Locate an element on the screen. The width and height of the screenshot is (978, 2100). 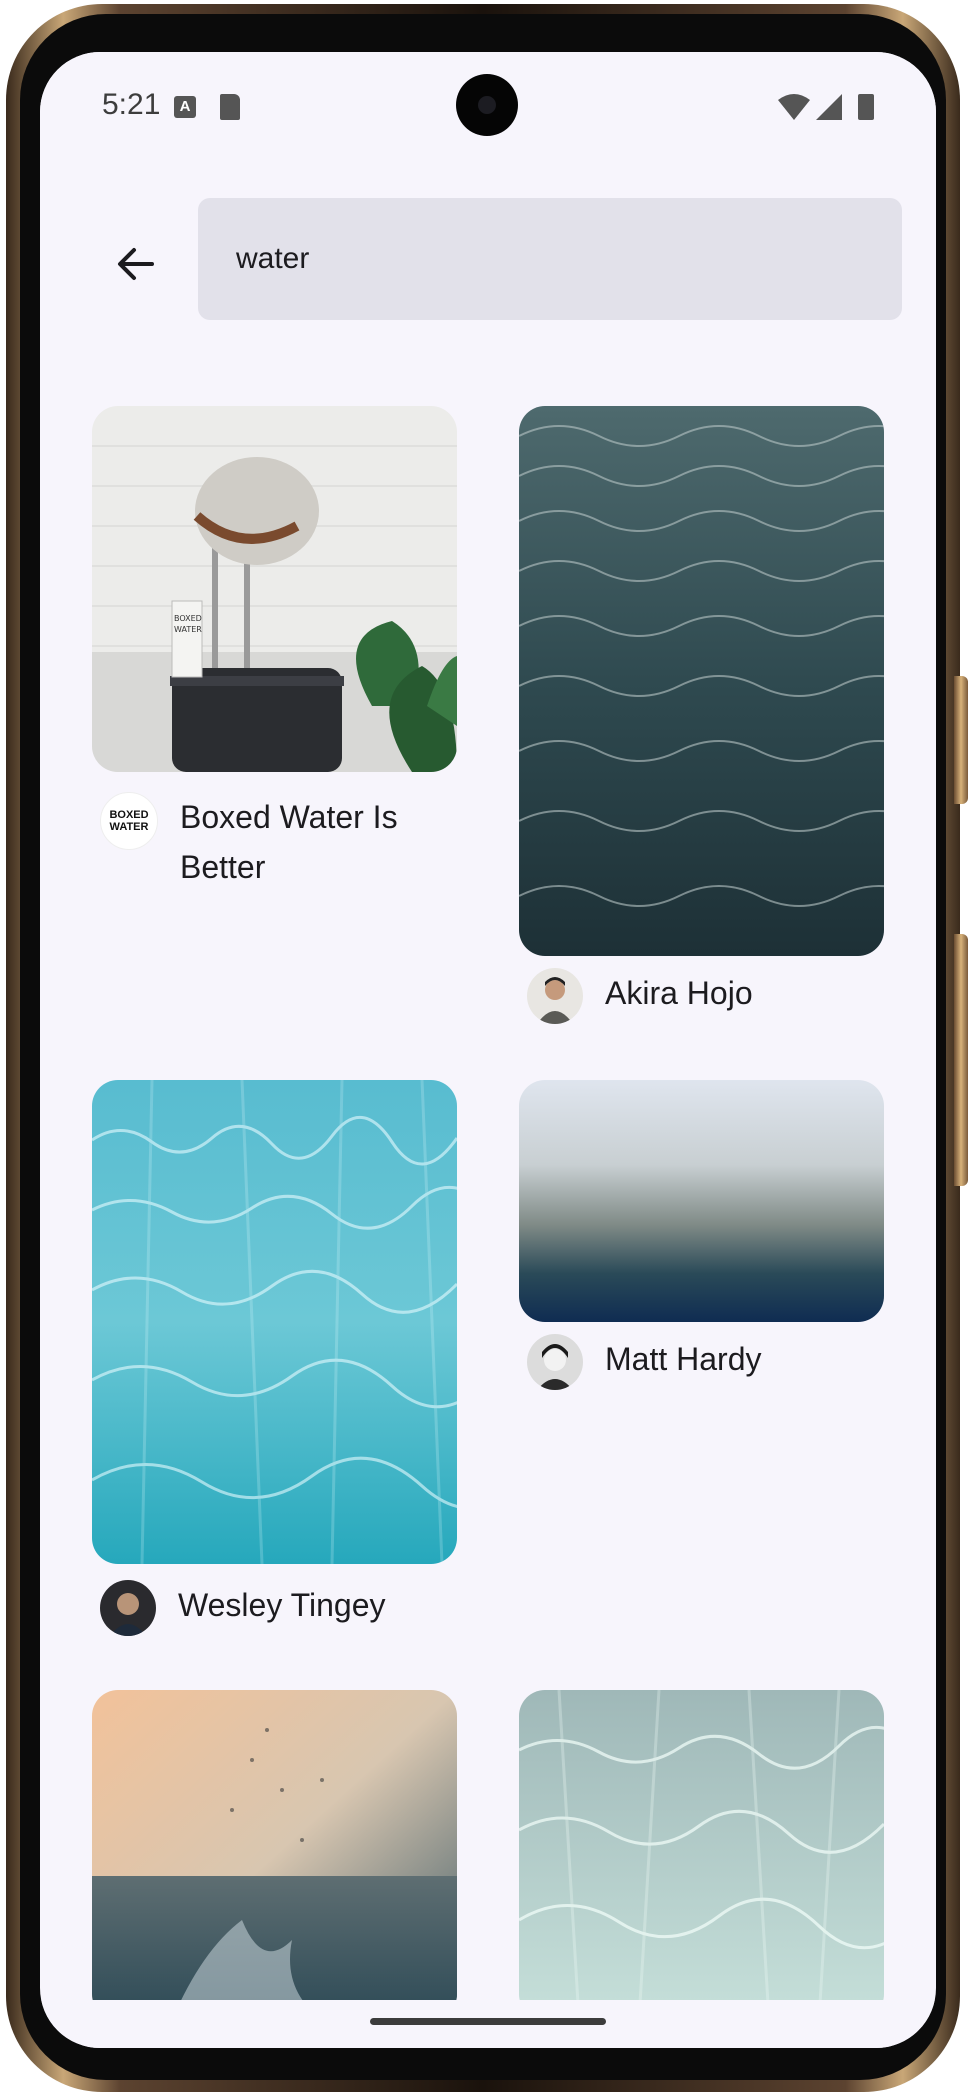
arrow-back-icon is located at coordinates (136, 264).